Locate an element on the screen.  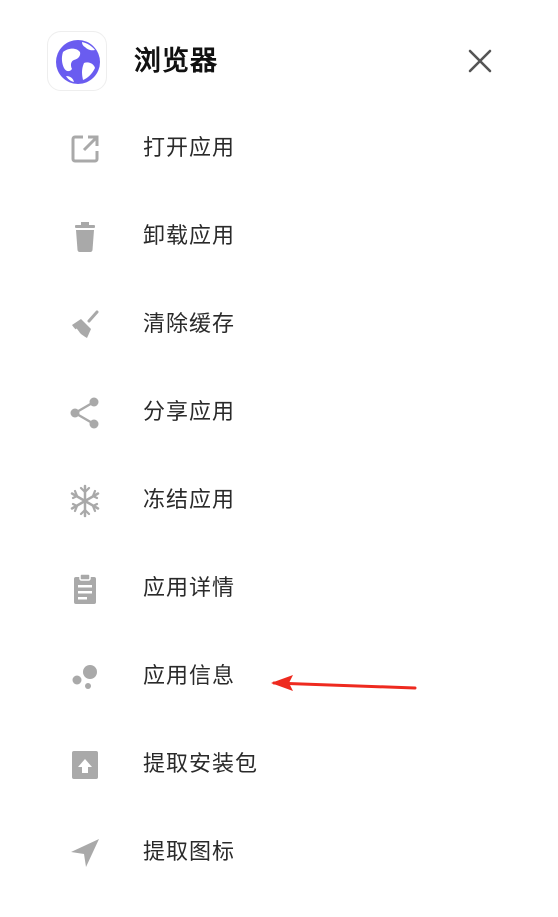
clear-cache-label: 清除缓存 is located at coordinates (189, 324).